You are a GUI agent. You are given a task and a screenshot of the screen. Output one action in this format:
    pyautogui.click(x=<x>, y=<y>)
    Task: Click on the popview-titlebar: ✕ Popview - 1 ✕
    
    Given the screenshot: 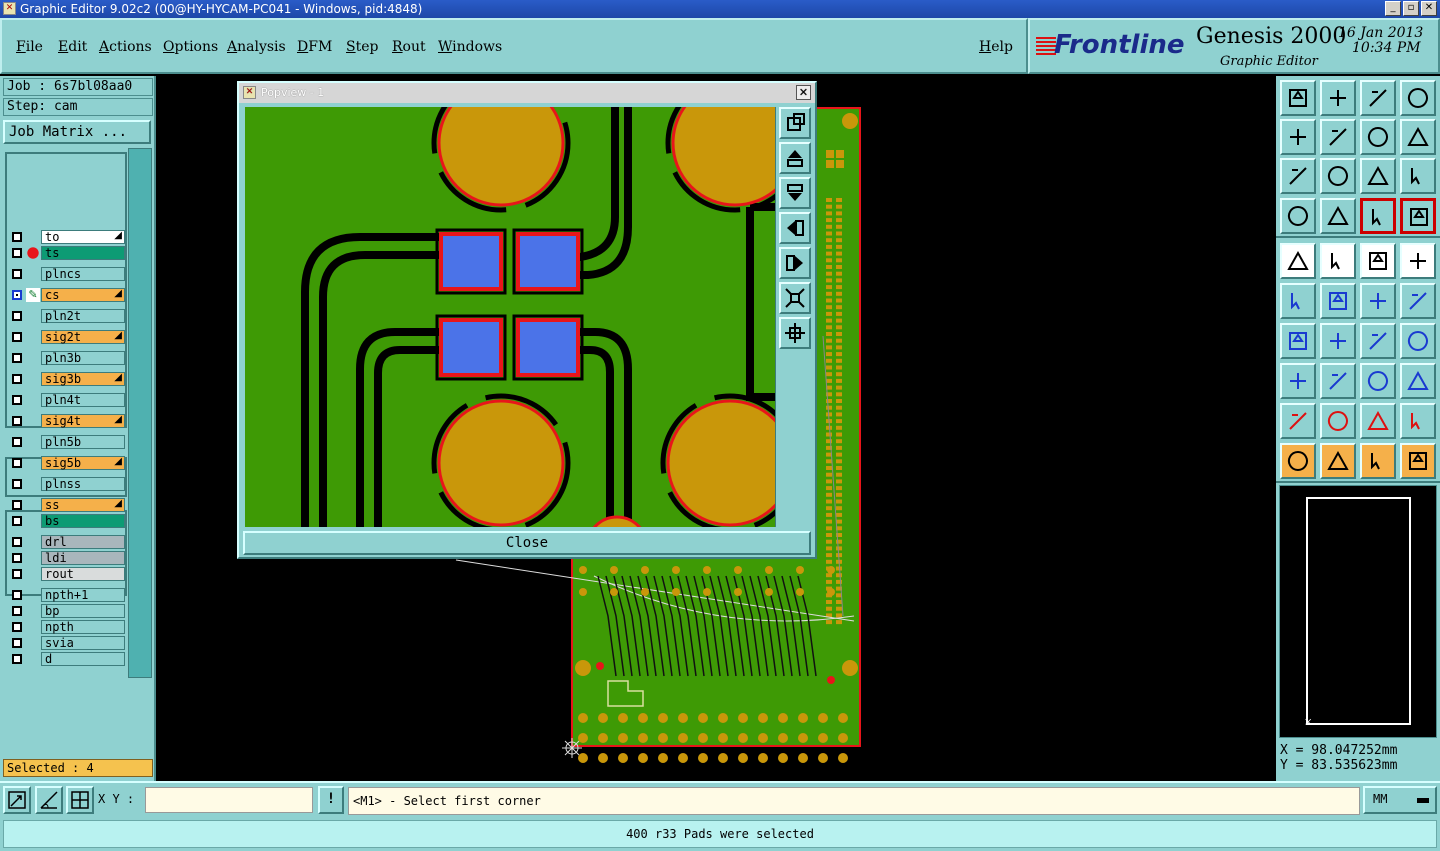 What is the action you would take?
    pyautogui.click(x=527, y=93)
    